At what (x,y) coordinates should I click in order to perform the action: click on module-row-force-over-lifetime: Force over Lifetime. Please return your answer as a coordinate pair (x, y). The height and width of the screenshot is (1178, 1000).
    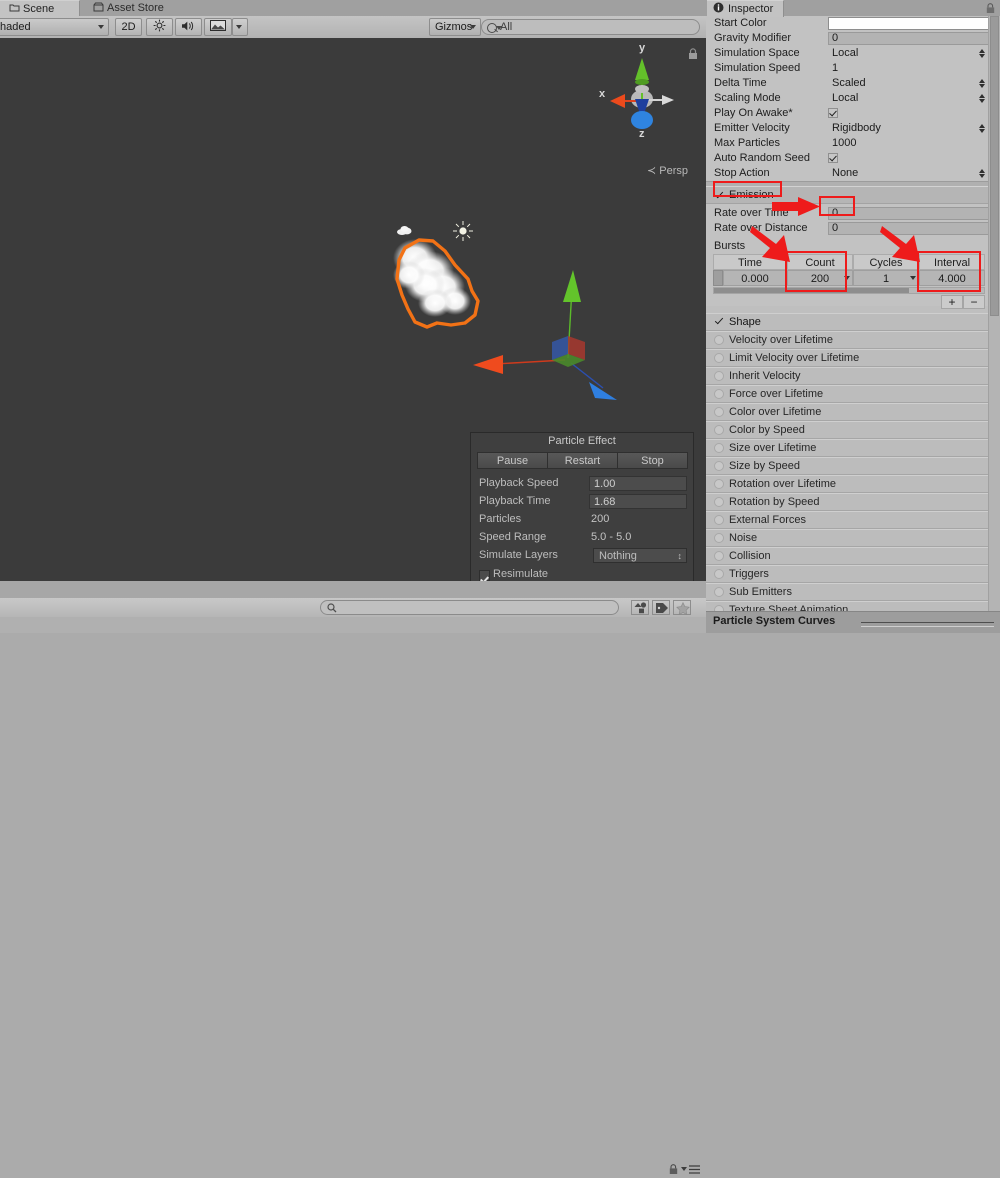
    Looking at the image, I should click on (853, 394).